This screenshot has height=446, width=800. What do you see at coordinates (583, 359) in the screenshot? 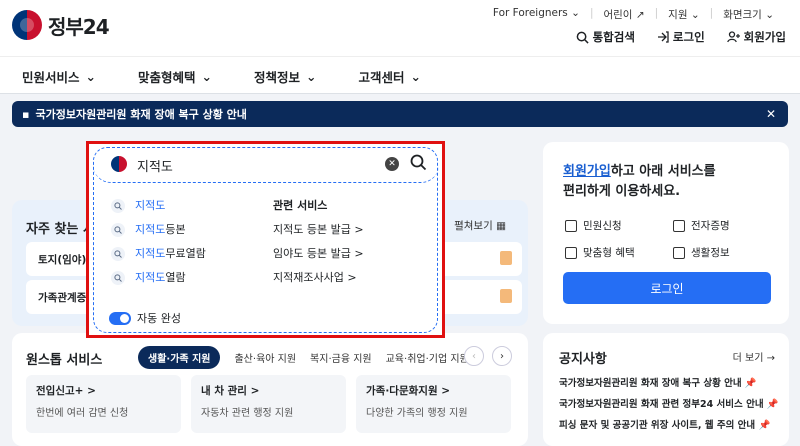
I see `notice-title: 공지사항` at bounding box center [583, 359].